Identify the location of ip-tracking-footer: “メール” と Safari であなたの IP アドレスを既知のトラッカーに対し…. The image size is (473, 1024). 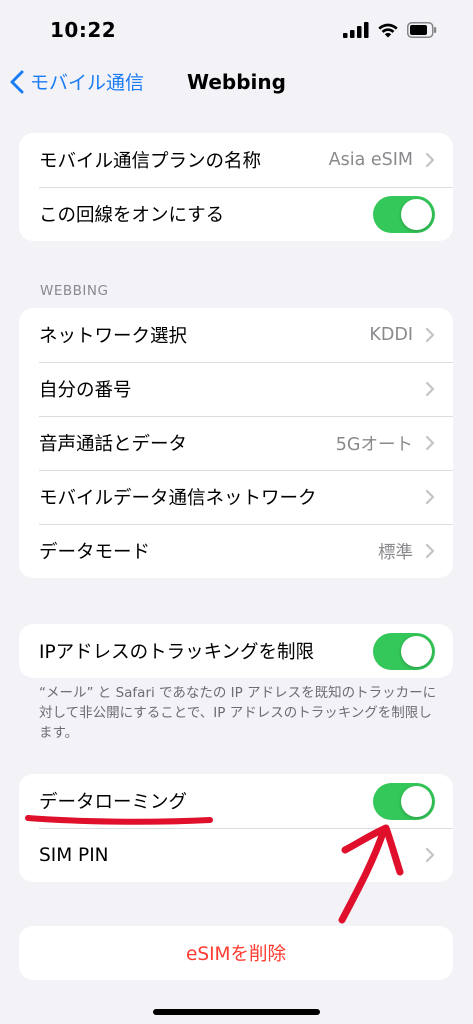
(238, 713).